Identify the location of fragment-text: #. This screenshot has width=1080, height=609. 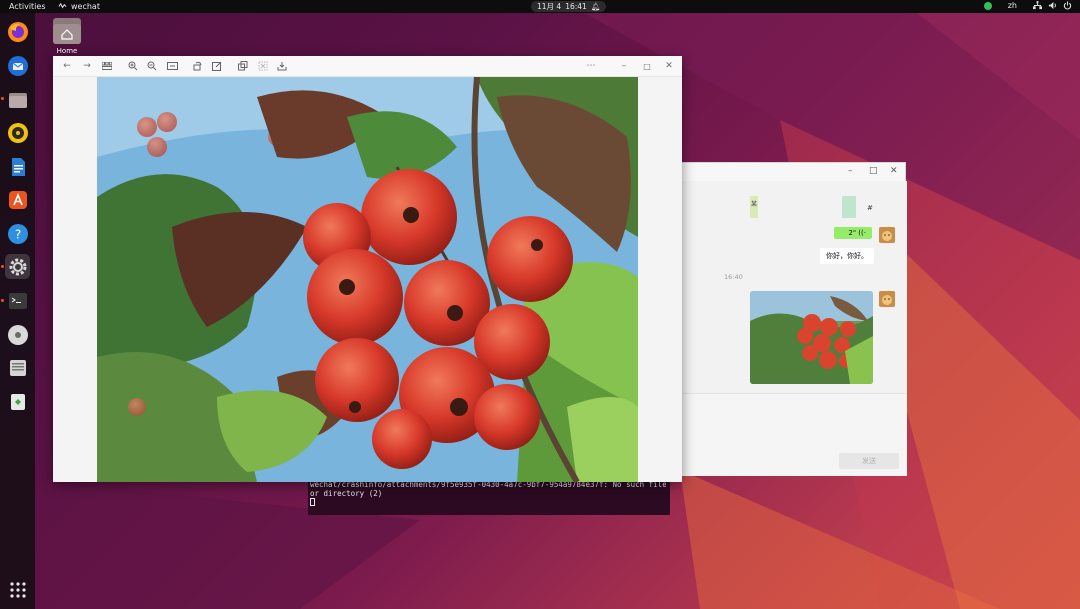
(870, 208).